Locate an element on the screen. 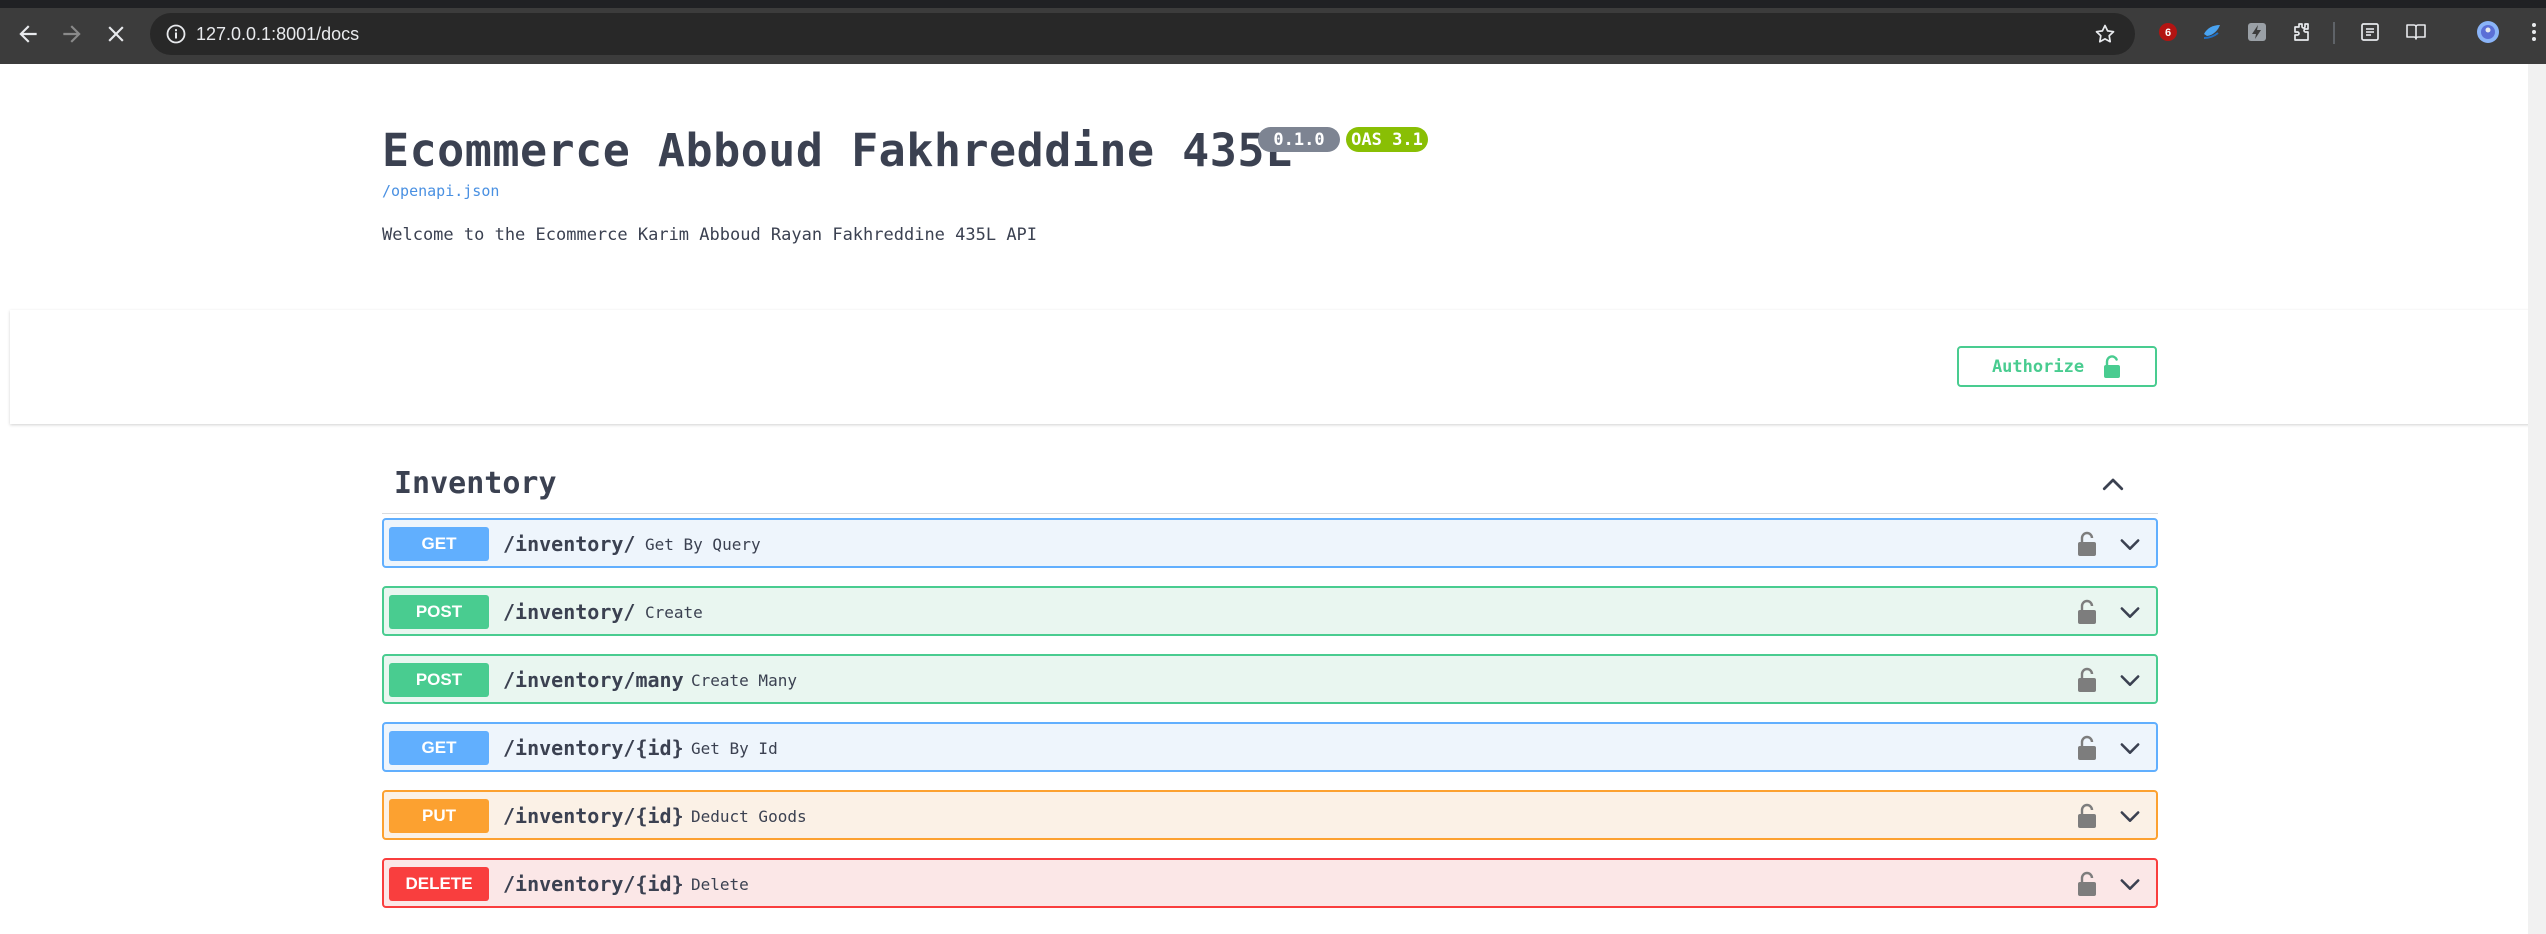  scheme-container is located at coordinates (1273, 367).